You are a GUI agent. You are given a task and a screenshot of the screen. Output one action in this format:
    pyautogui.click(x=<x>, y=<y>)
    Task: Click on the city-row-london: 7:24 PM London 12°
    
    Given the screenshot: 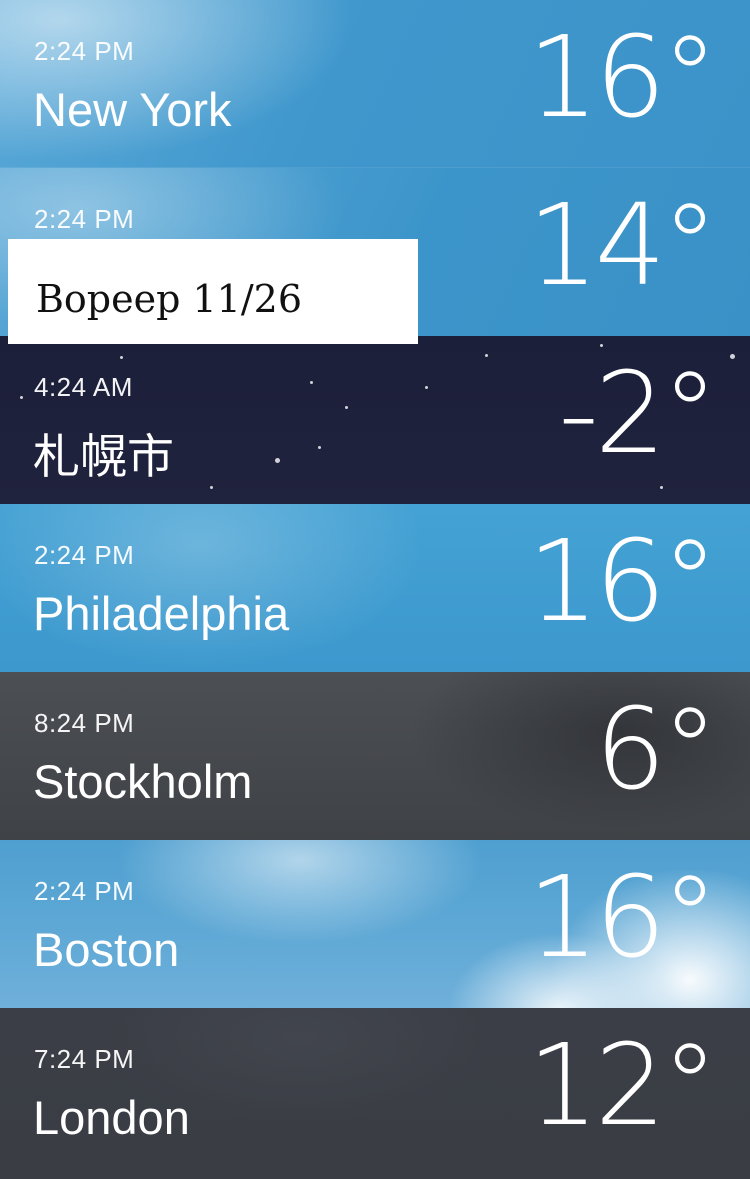 What is the action you would take?
    pyautogui.click(x=375, y=1093)
    